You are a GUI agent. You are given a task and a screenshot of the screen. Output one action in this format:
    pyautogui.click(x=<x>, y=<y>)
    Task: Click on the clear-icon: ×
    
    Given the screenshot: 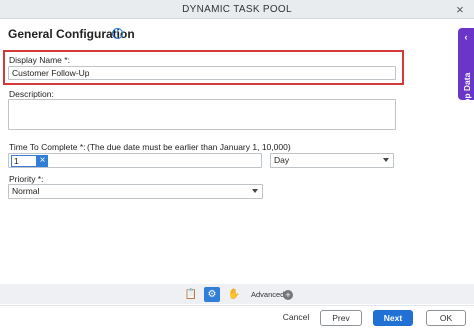 What is the action you would take?
    pyautogui.click(x=42, y=161)
    